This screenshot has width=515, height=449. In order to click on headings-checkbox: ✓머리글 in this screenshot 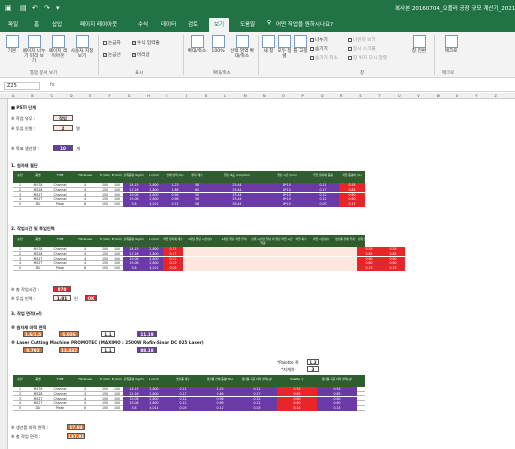, I will do `click(141, 55)`.